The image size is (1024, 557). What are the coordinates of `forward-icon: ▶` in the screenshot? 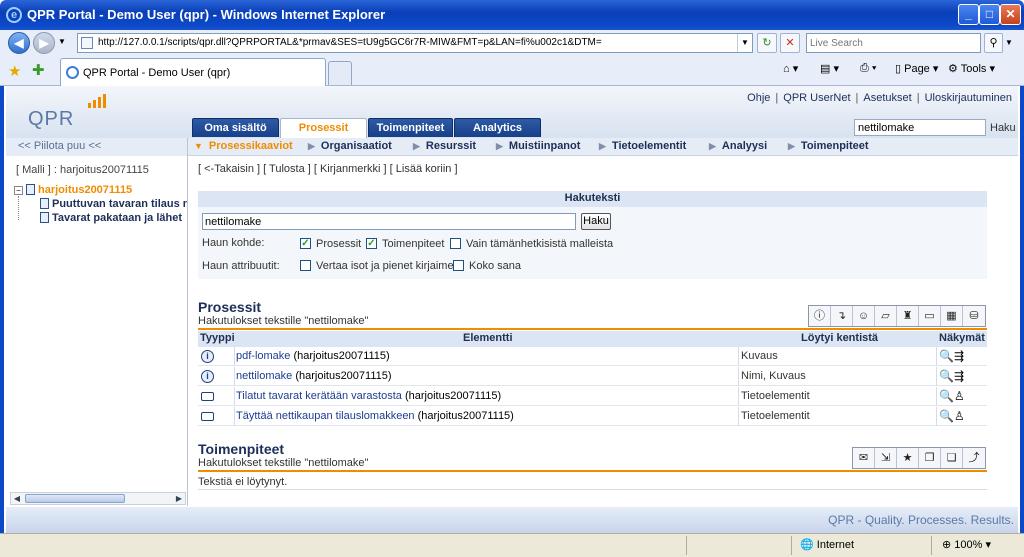 It's located at (44, 43).